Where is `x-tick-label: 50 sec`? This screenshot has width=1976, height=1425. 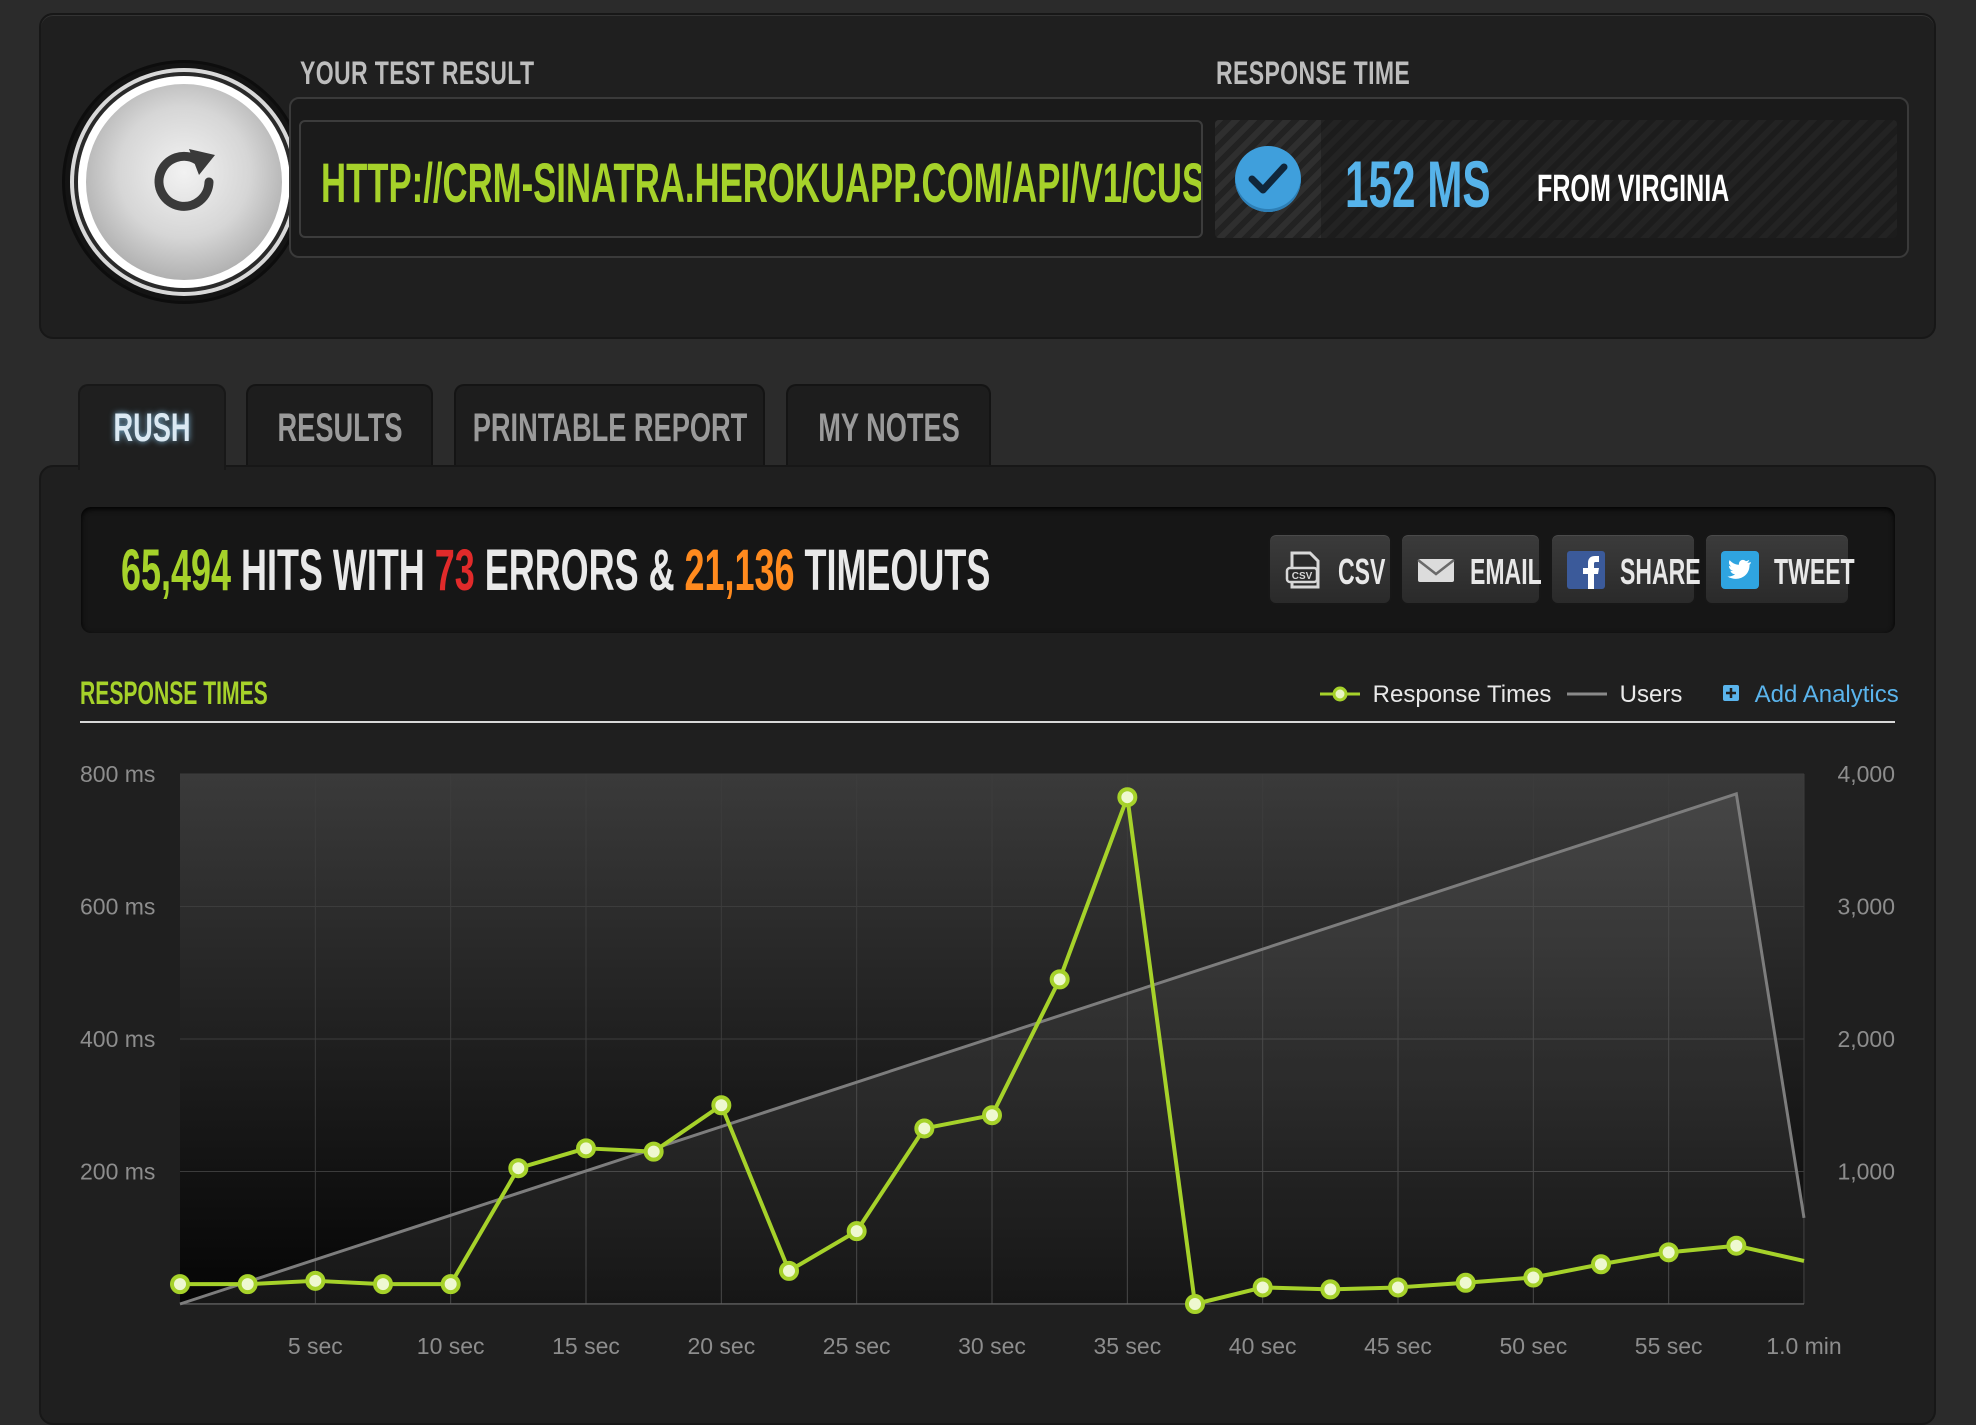 x-tick-label: 50 sec is located at coordinates (1533, 1346).